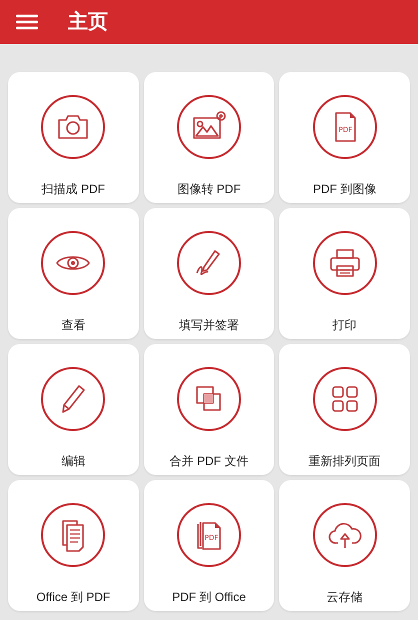  Describe the element at coordinates (344, 189) in the screenshot. I see `tool-label: PDF 到图像` at that location.